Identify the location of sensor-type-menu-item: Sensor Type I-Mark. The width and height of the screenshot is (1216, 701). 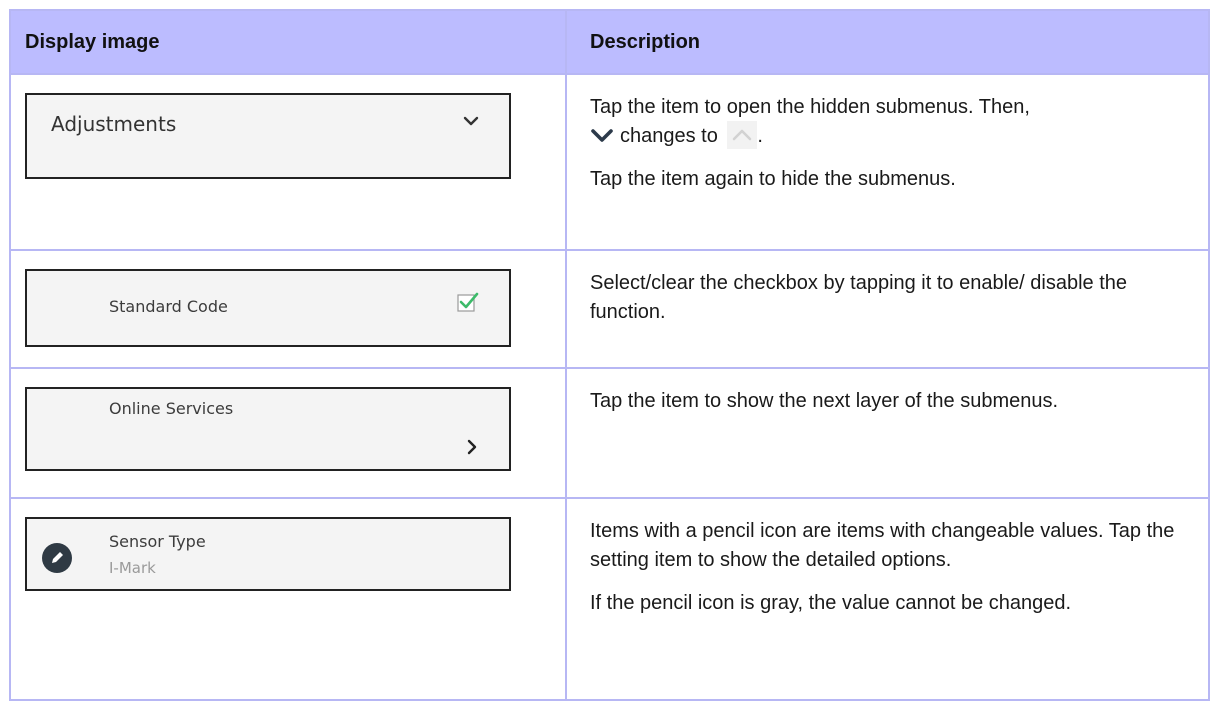
(268, 554).